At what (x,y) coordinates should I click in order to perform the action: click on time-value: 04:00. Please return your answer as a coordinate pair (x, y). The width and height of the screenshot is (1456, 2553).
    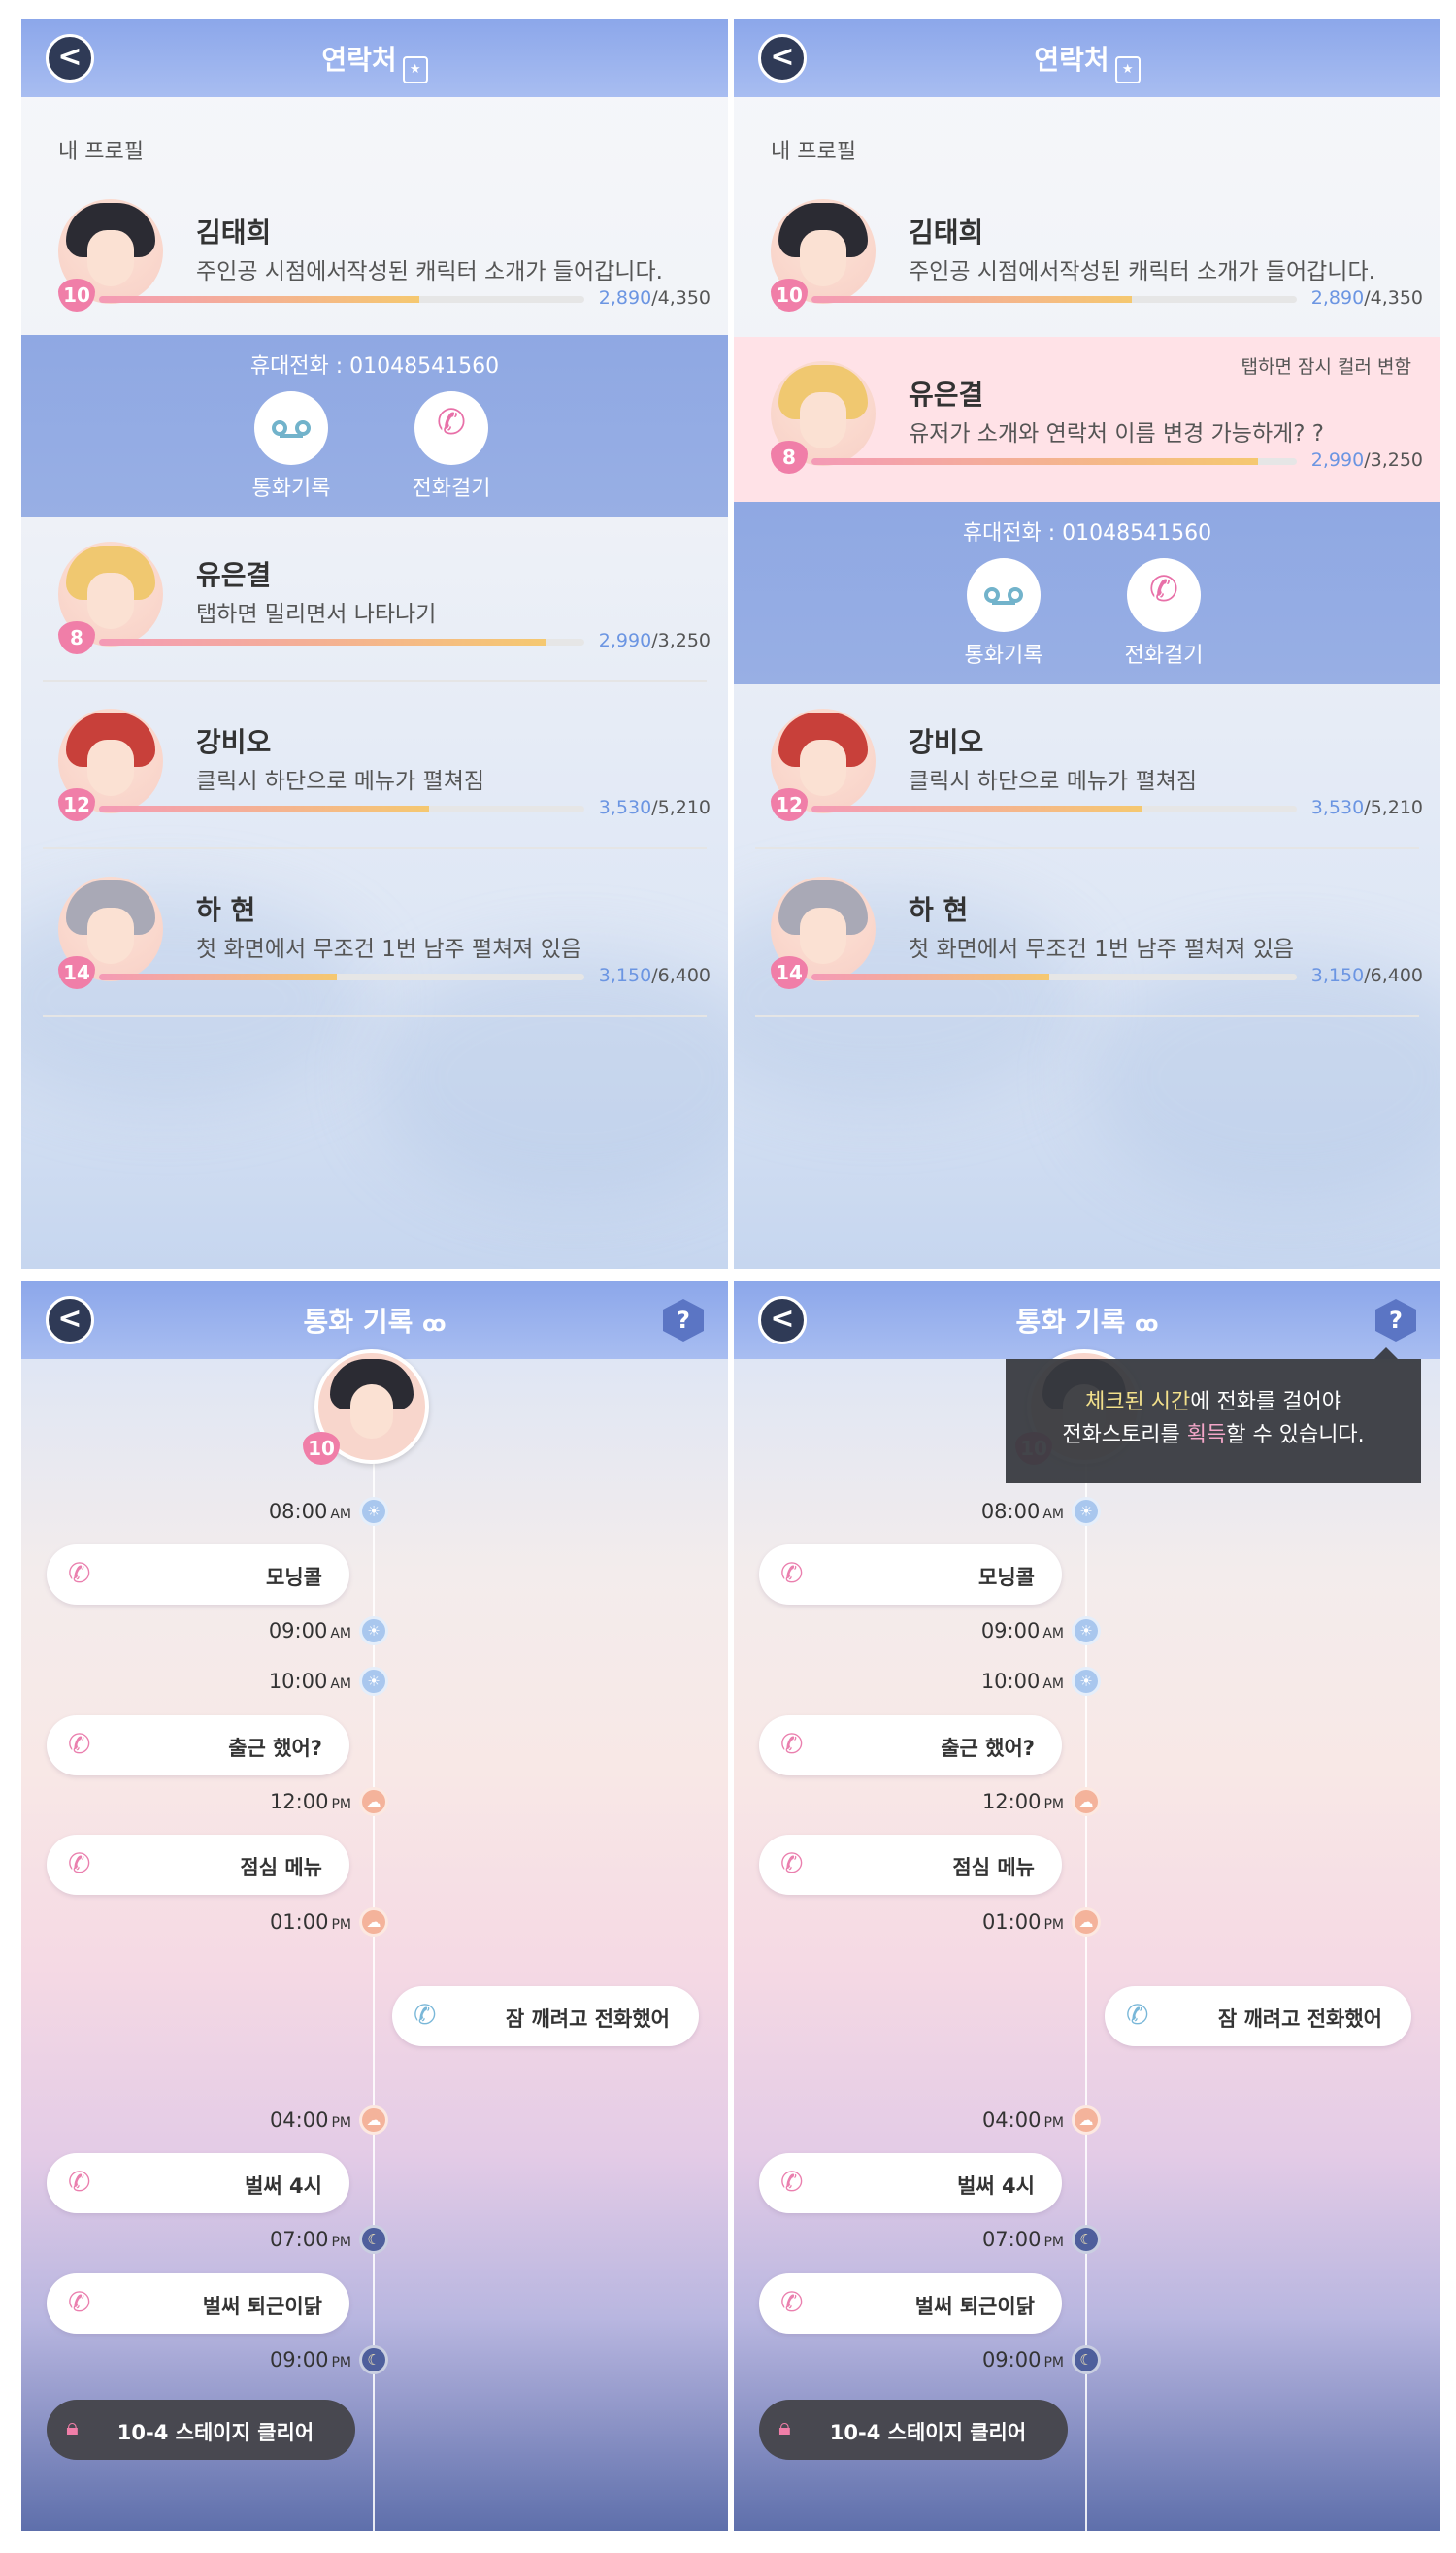
    Looking at the image, I should click on (1011, 2120).